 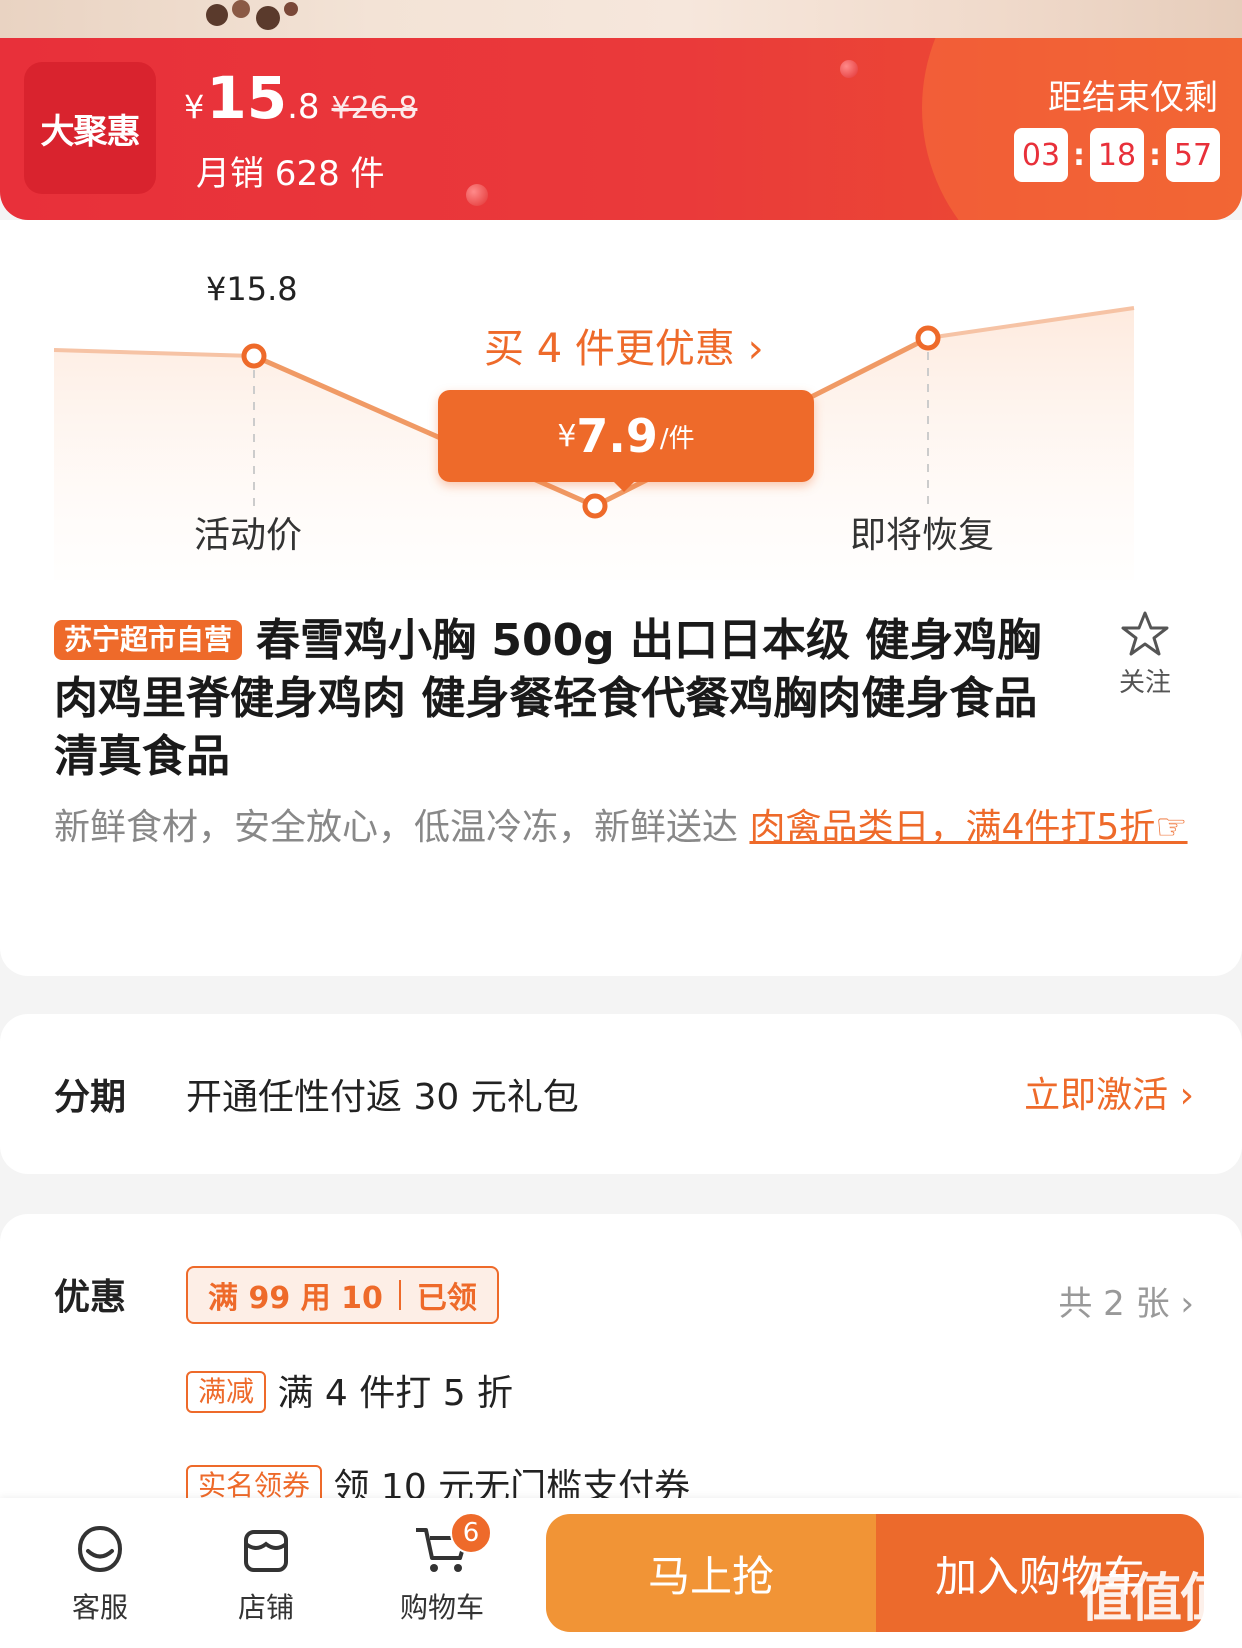 What do you see at coordinates (90, 1297) in the screenshot?
I see `coupon-label: 优惠` at bounding box center [90, 1297].